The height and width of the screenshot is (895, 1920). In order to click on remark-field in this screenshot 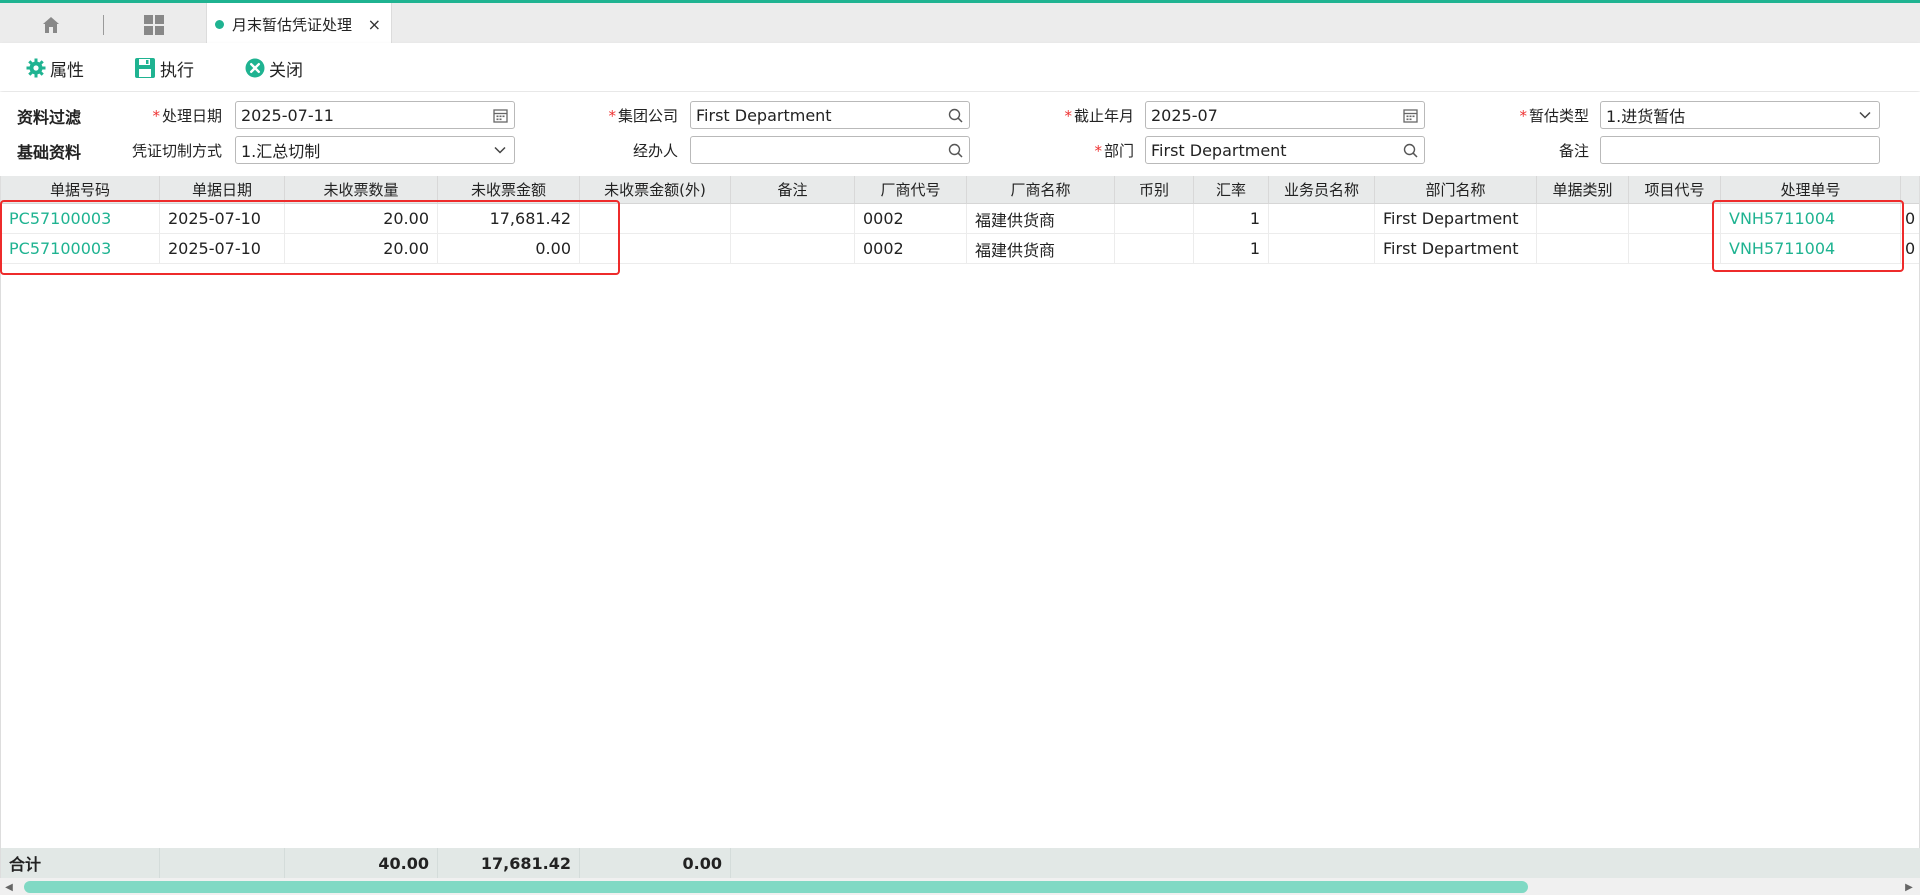, I will do `click(1740, 150)`.